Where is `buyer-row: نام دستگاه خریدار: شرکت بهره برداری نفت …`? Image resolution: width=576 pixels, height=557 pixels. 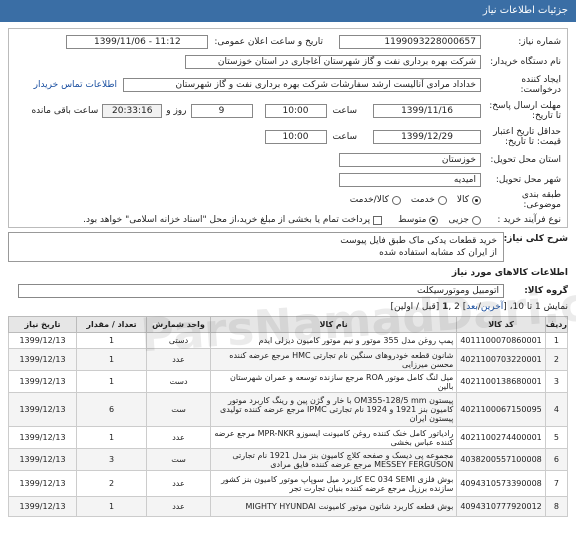 buyer-row: نام دستگاه خریدار: شرکت بهره برداری نفت … is located at coordinates (288, 62).